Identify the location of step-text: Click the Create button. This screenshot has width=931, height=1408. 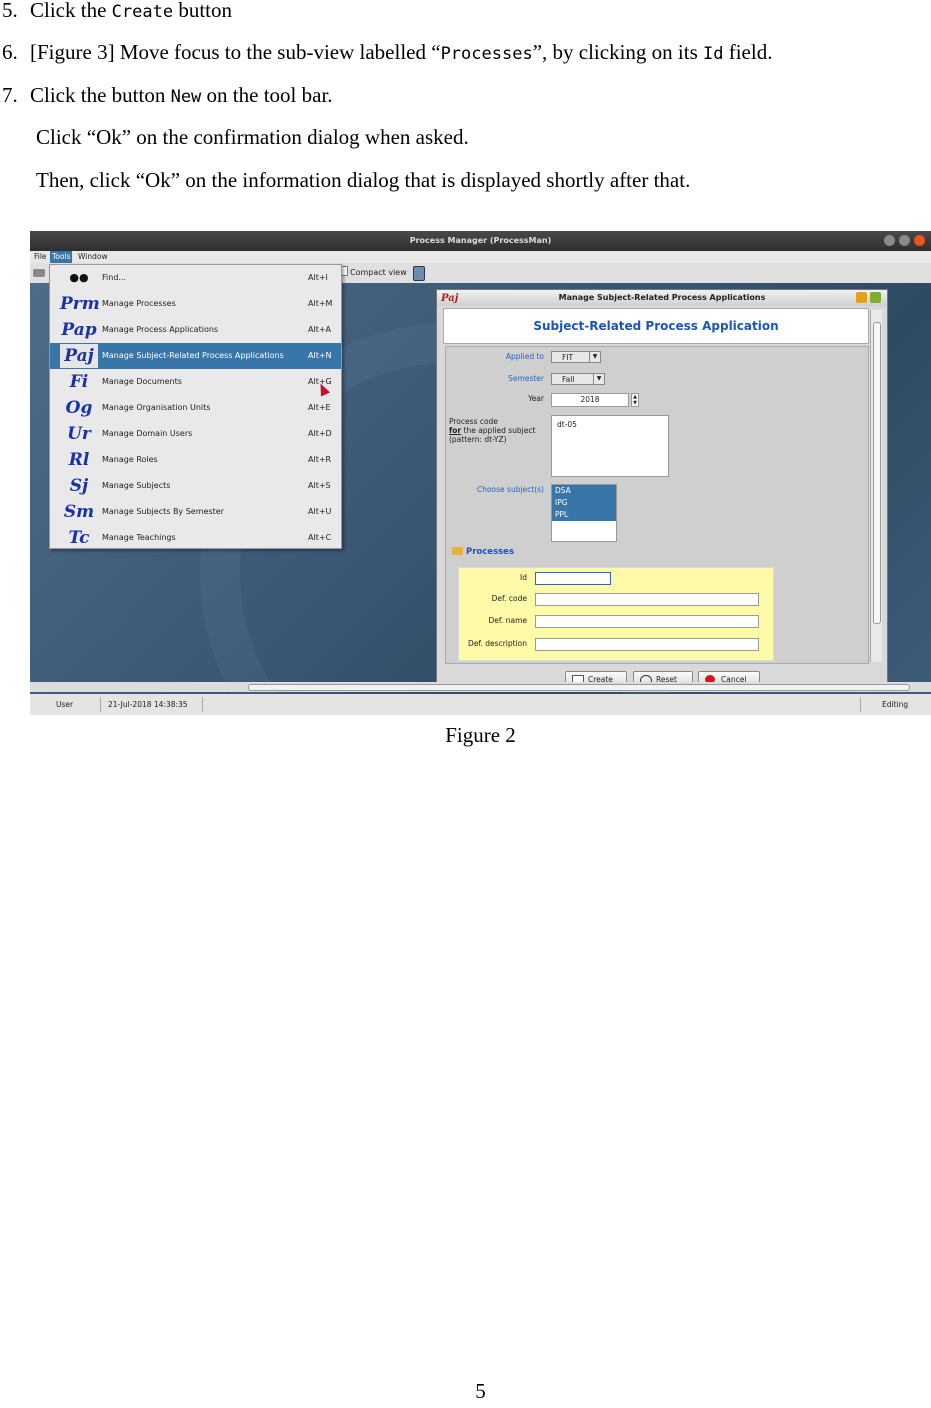
(131, 11).